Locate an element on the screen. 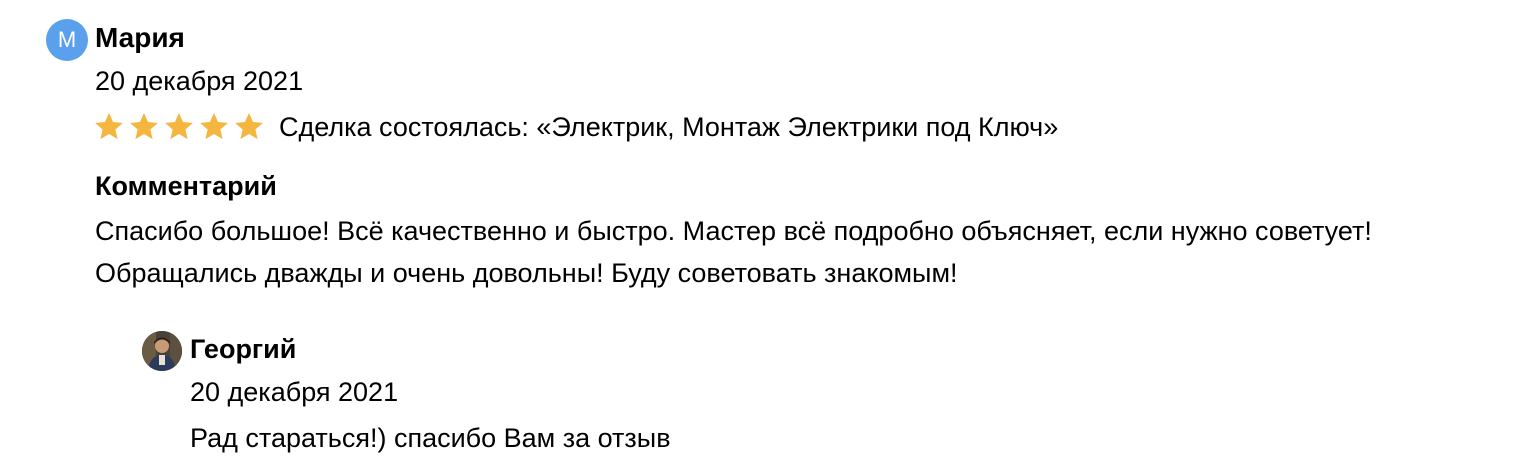  reply-author-name: Георгий is located at coordinates (243, 349).